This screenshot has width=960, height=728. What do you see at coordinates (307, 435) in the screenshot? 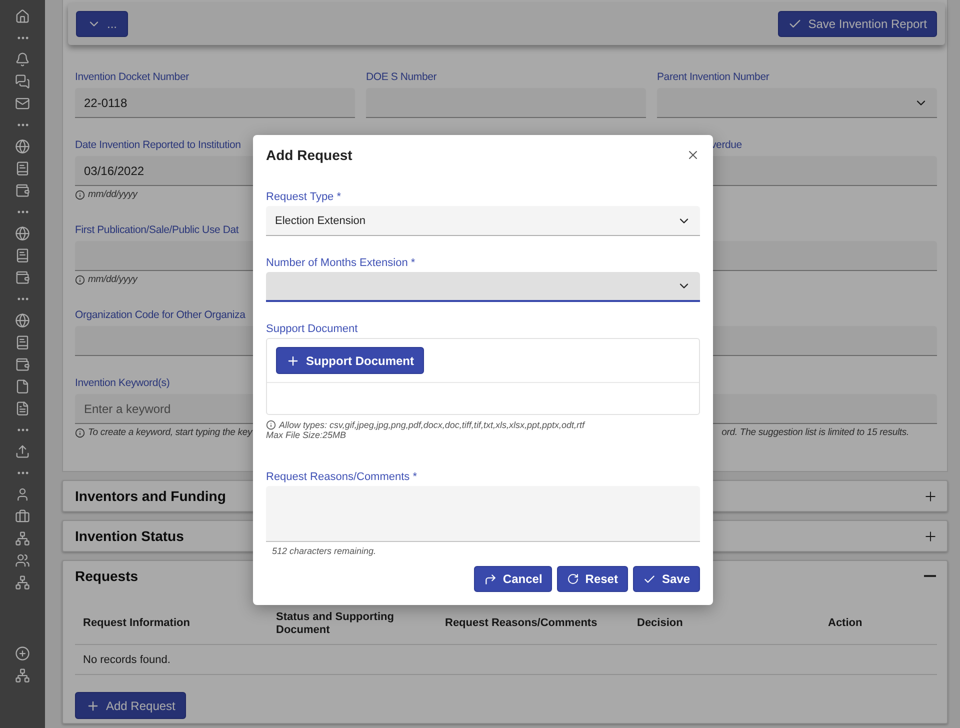
I see `hint-text: Max File Size:25MB` at bounding box center [307, 435].